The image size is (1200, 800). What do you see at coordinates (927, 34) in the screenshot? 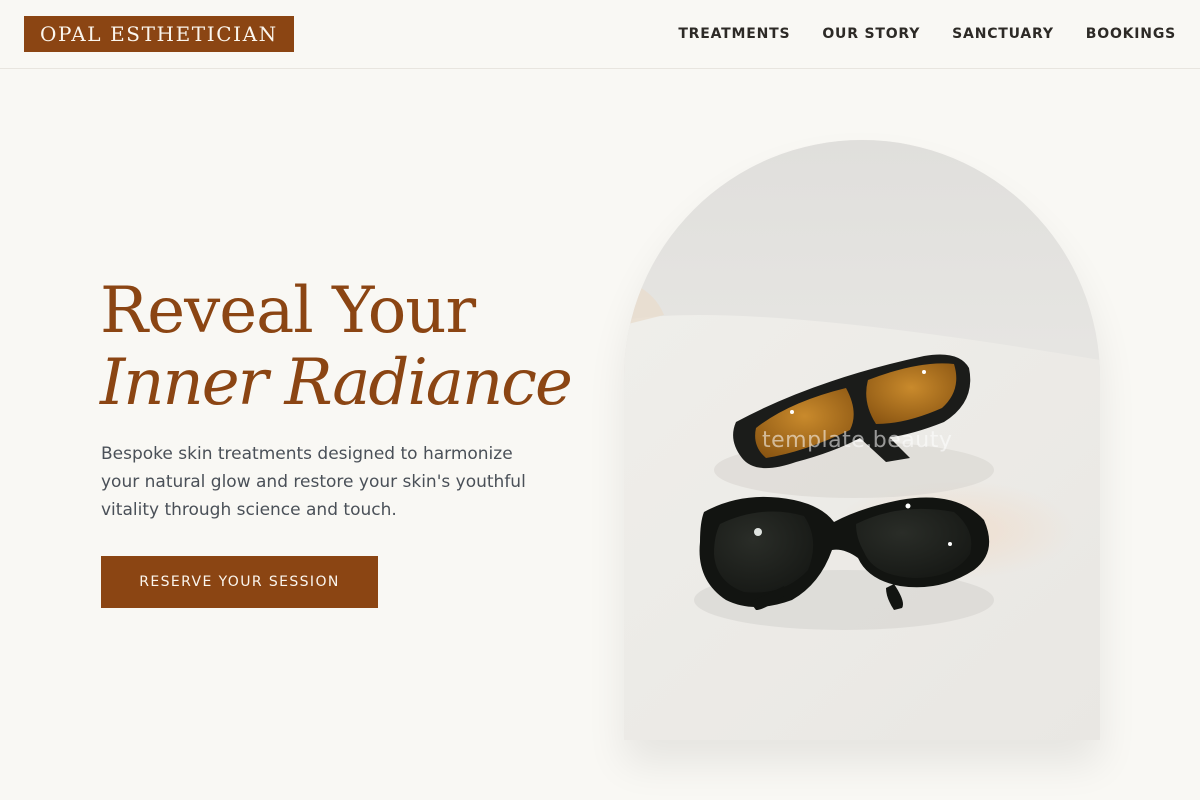
I see `main-nav: TREATMENTS OUR STORY SANCTUARY BOOKINGS` at bounding box center [927, 34].